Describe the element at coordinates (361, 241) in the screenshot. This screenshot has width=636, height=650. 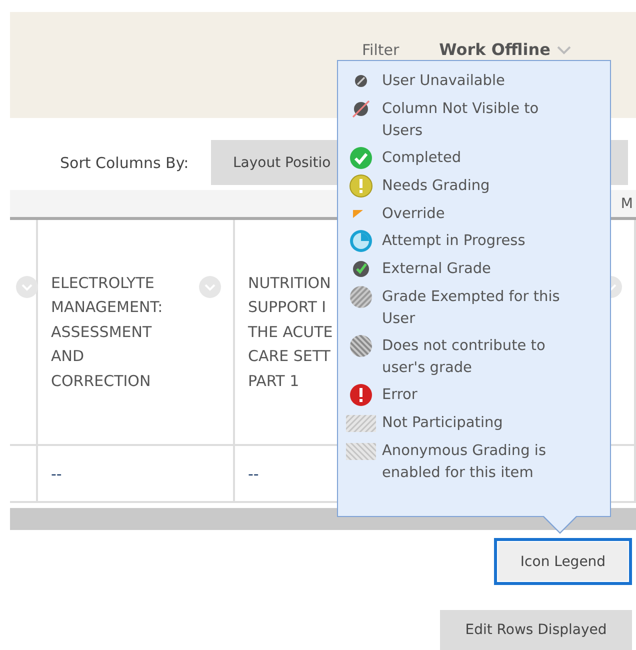
I see `pie-clock-icon` at that location.